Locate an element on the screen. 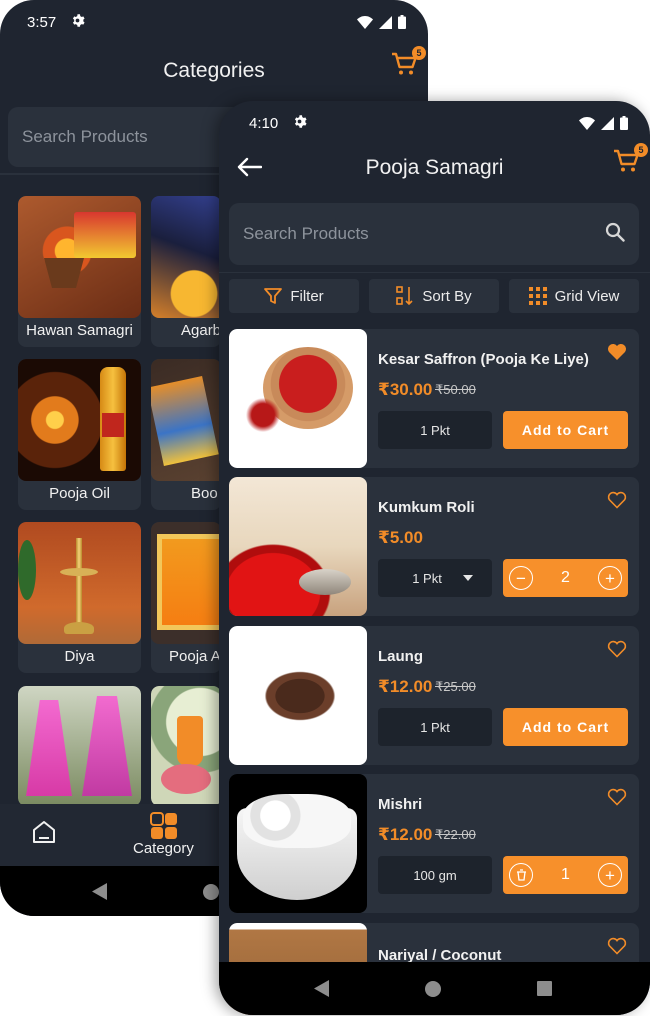  favorite-heart-filled-icon is located at coordinates (617, 352).